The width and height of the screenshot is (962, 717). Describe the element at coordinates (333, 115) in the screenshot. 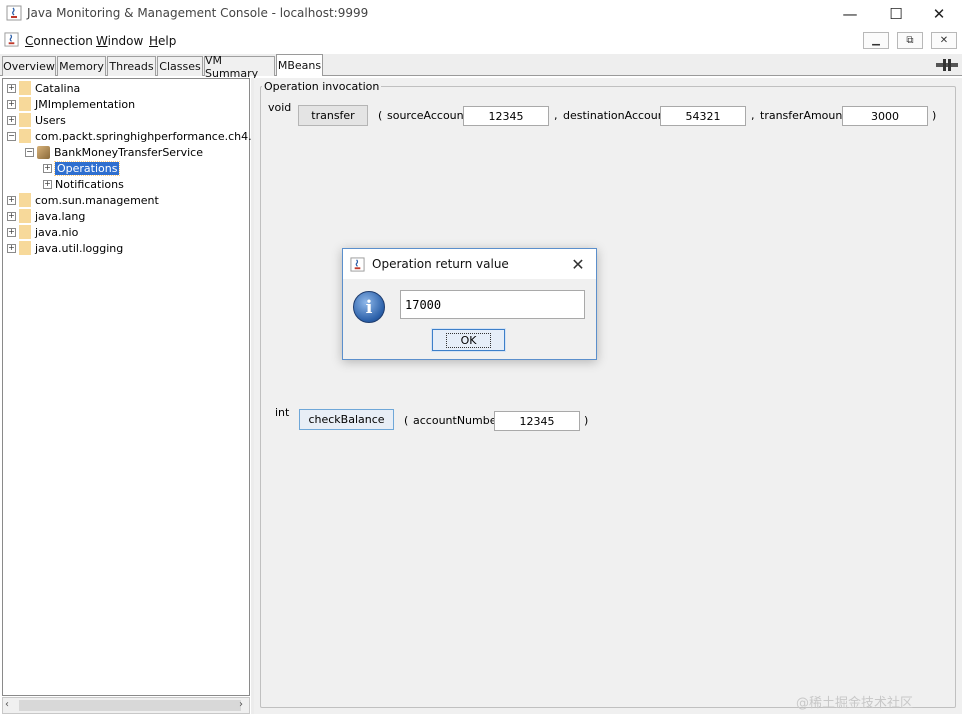

I see `transfer-button: transfer` at that location.